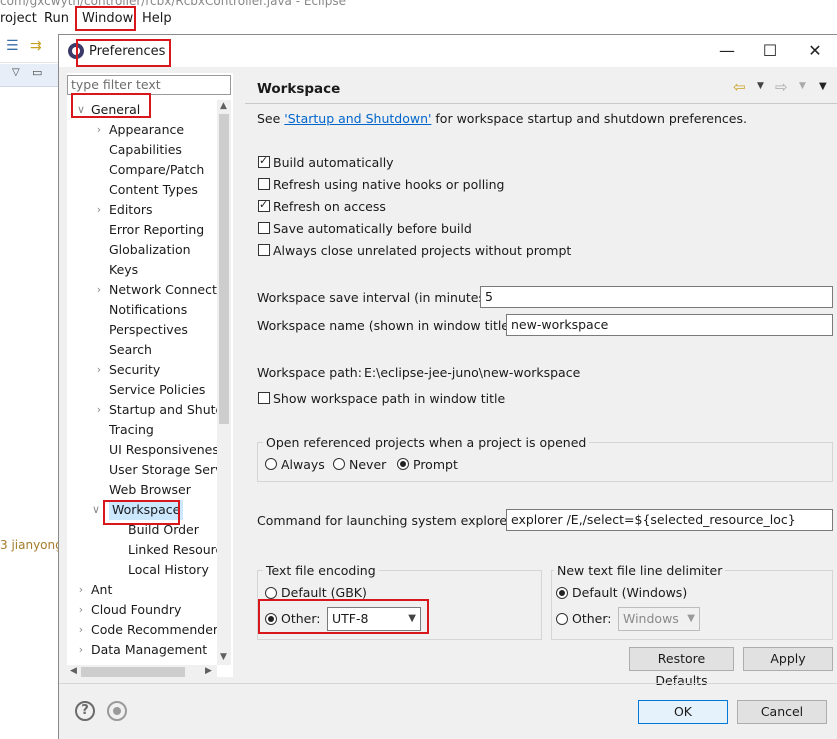 Image resolution: width=837 pixels, height=739 pixels. Describe the element at coordinates (36, 46) in the screenshot. I see `toolbar-icon-2: ⇉` at that location.